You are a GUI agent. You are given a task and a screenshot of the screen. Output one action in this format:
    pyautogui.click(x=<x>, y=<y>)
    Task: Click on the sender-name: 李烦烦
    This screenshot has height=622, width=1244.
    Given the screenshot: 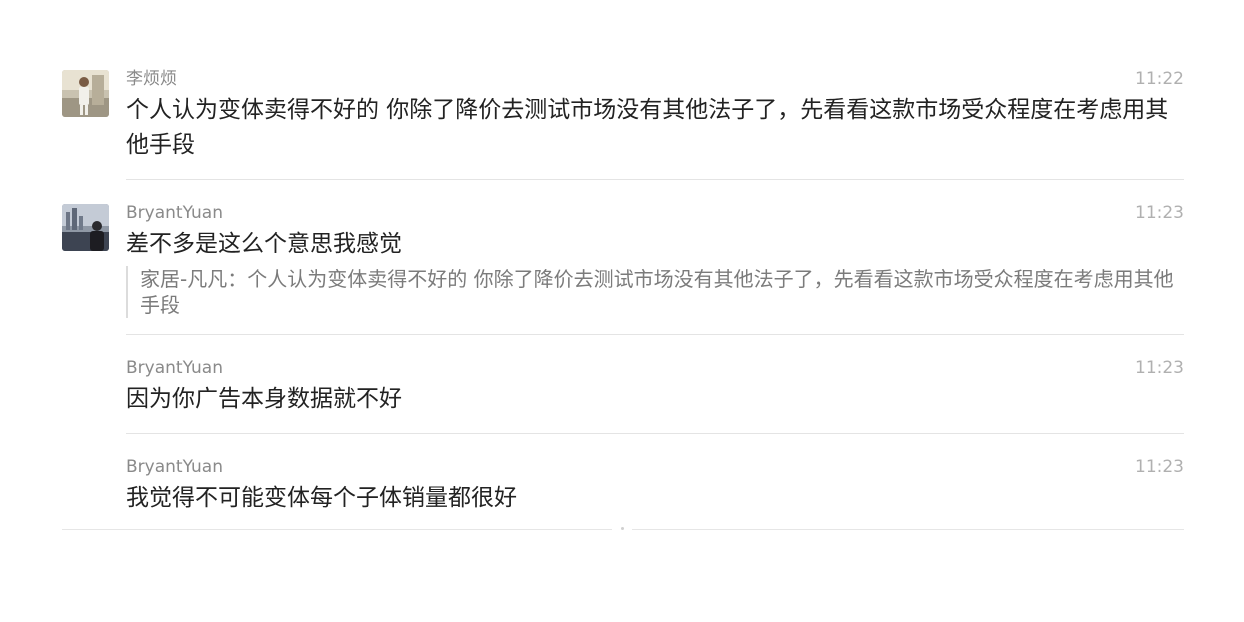 What is the action you would take?
    pyautogui.click(x=151, y=79)
    